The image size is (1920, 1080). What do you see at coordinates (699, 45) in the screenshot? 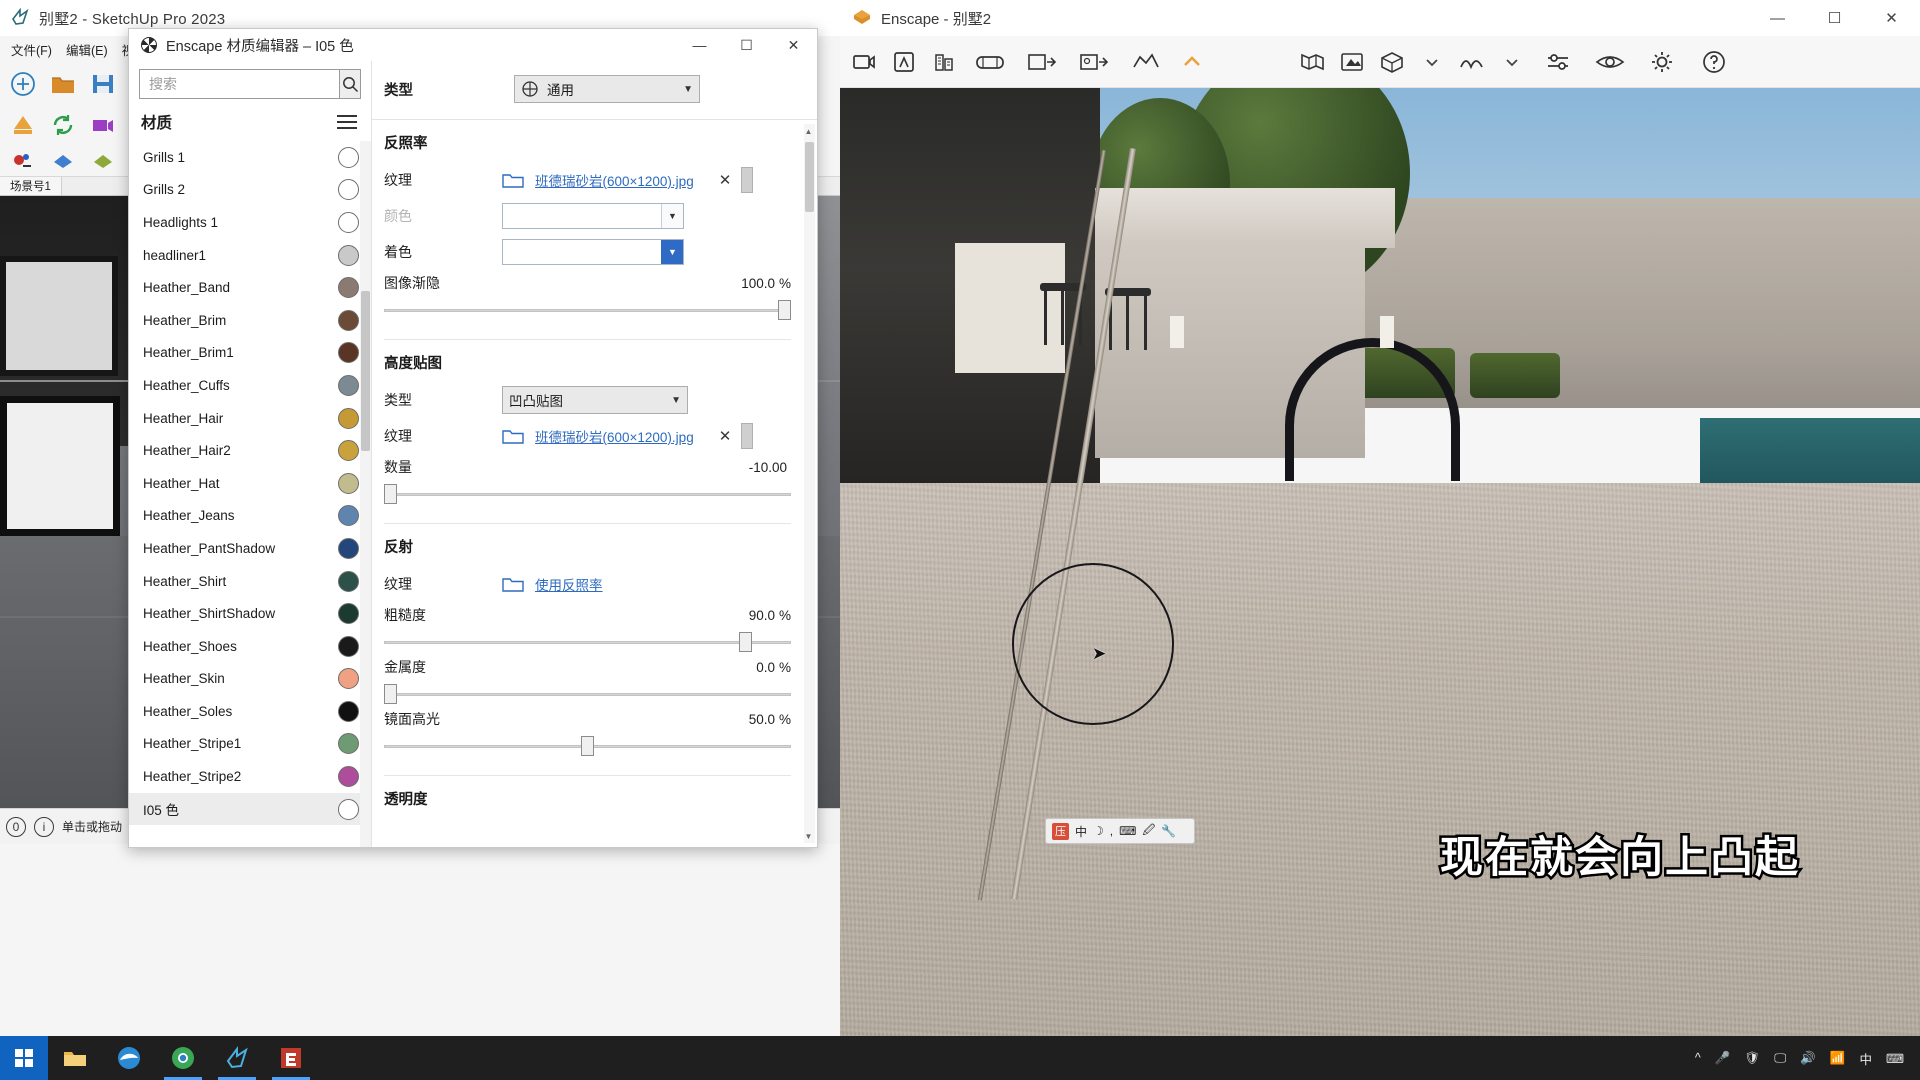
I see `minimize-button: —` at bounding box center [699, 45].